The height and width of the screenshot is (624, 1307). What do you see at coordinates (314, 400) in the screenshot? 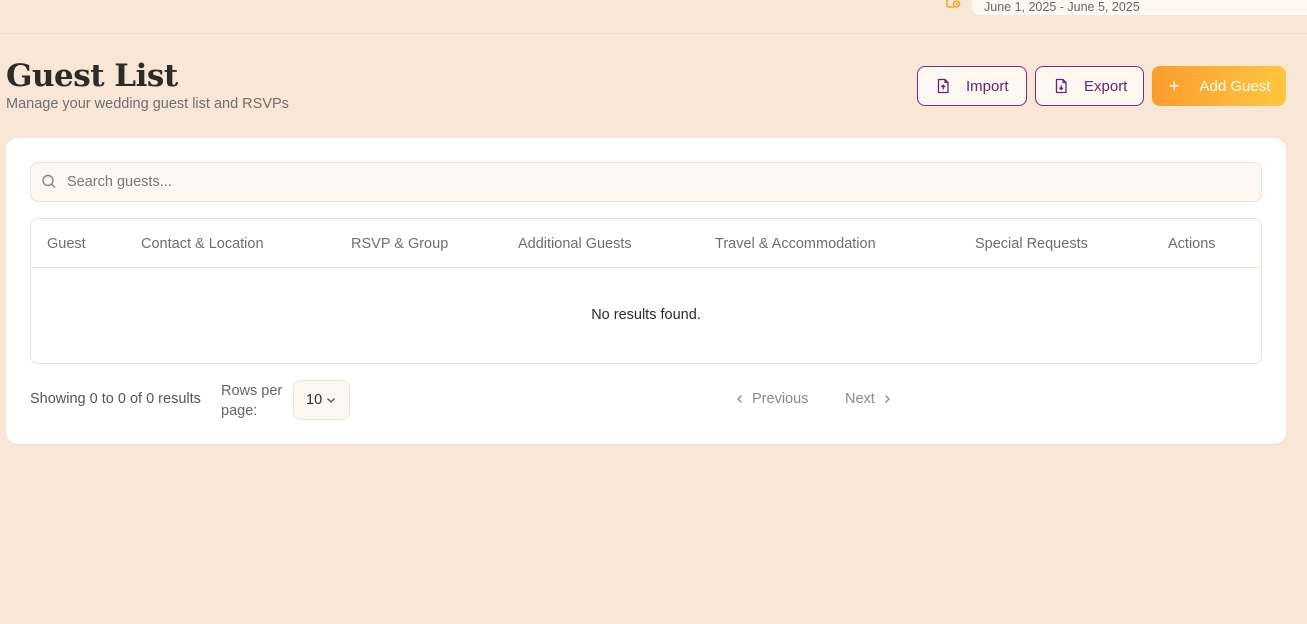
I see `rows-per-page-value: 10` at bounding box center [314, 400].